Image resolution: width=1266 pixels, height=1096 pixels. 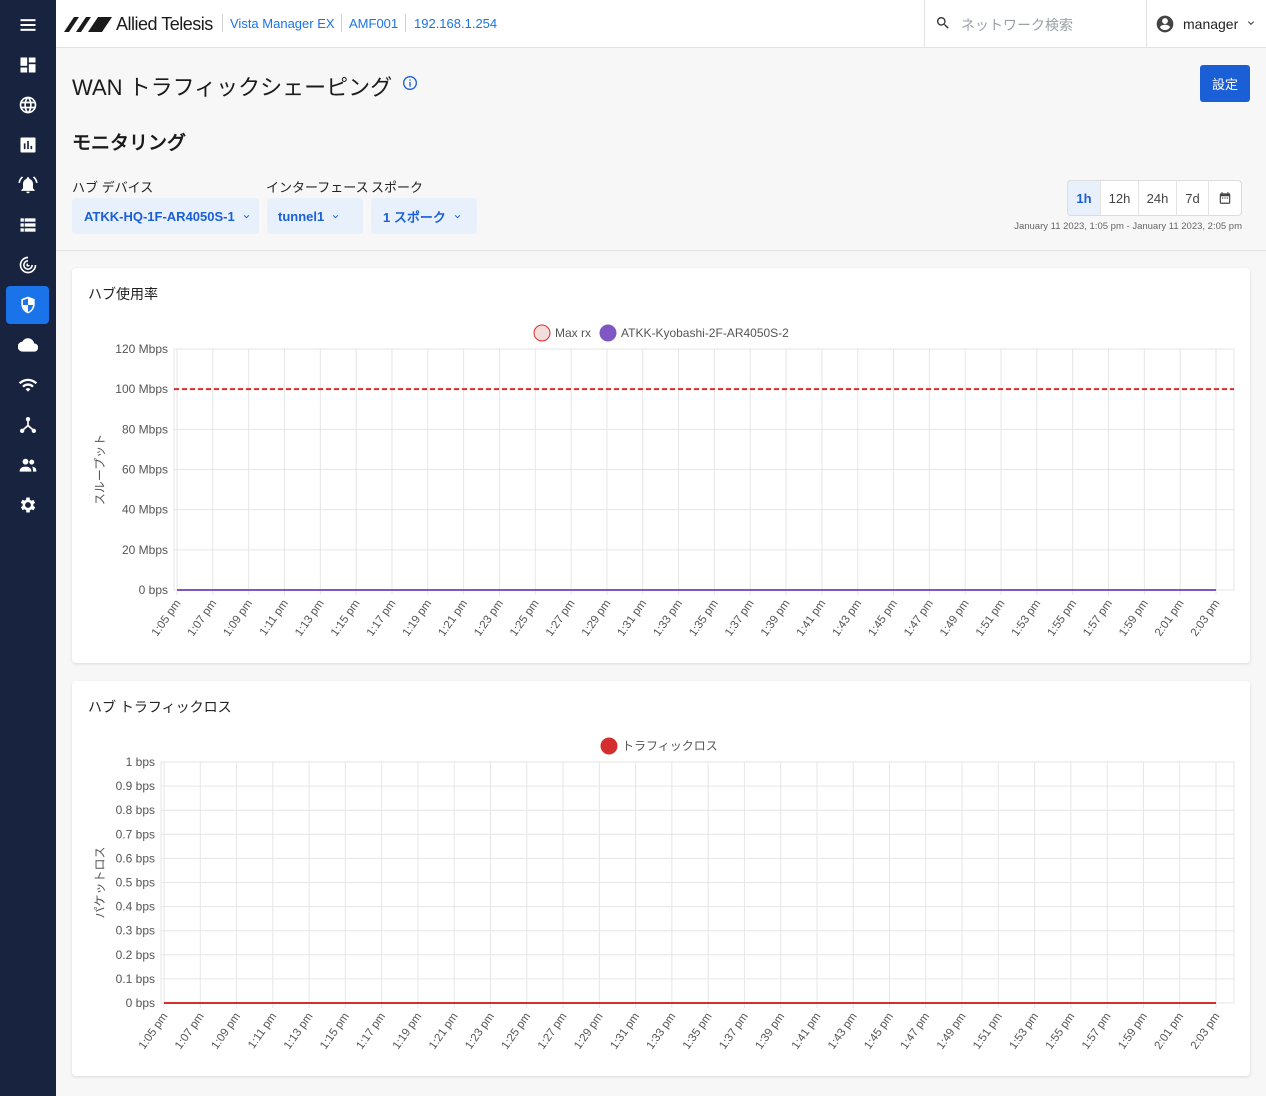 I want to click on network-search: ネットワーク検索, so click(x=1035, y=23).